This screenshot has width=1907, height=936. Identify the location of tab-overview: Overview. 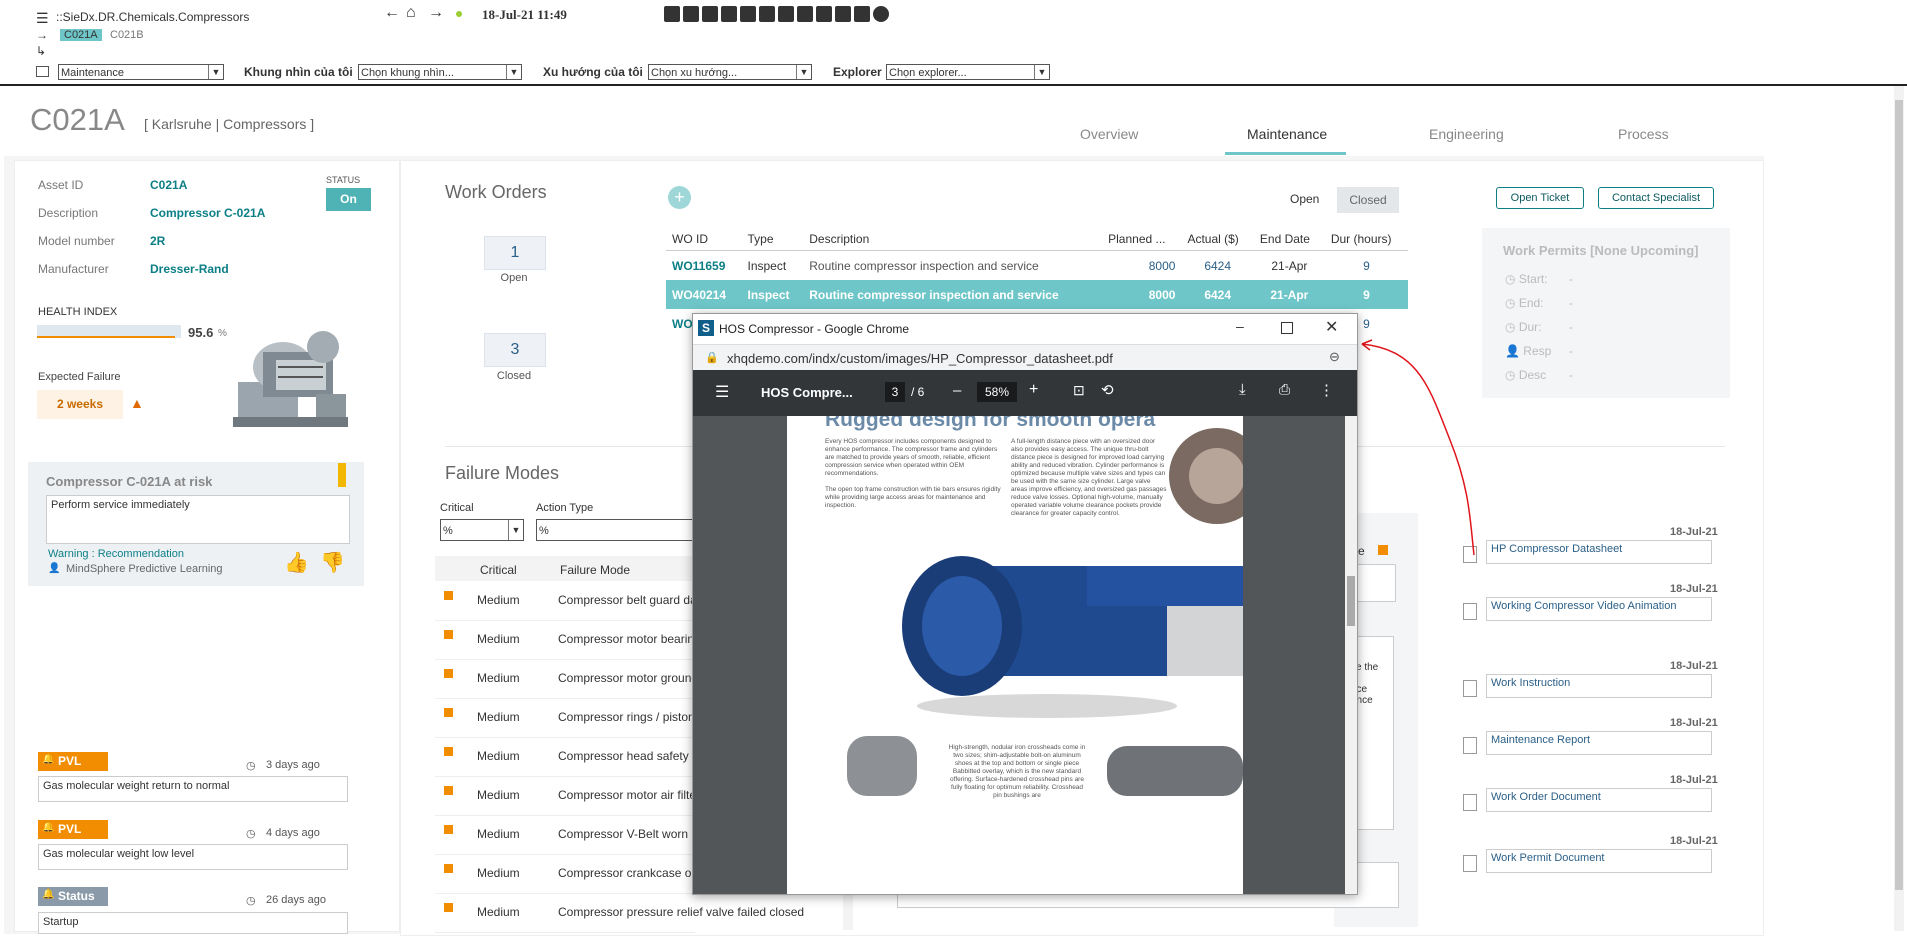
(1109, 134).